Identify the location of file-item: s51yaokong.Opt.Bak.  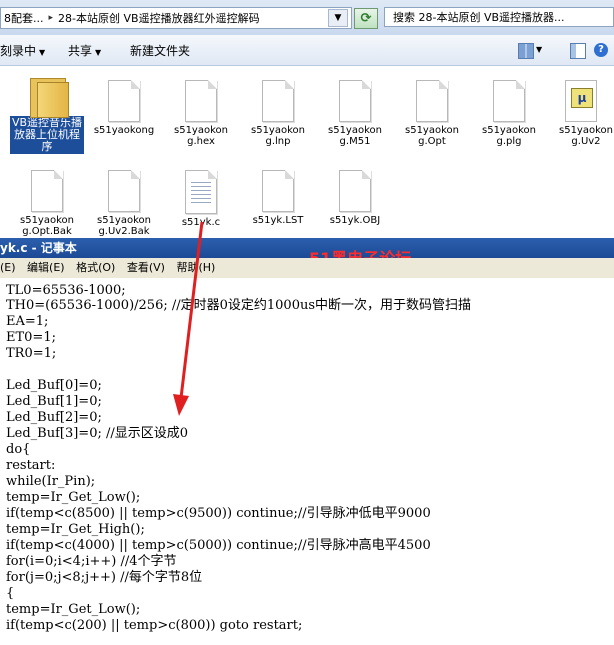
(47, 203).